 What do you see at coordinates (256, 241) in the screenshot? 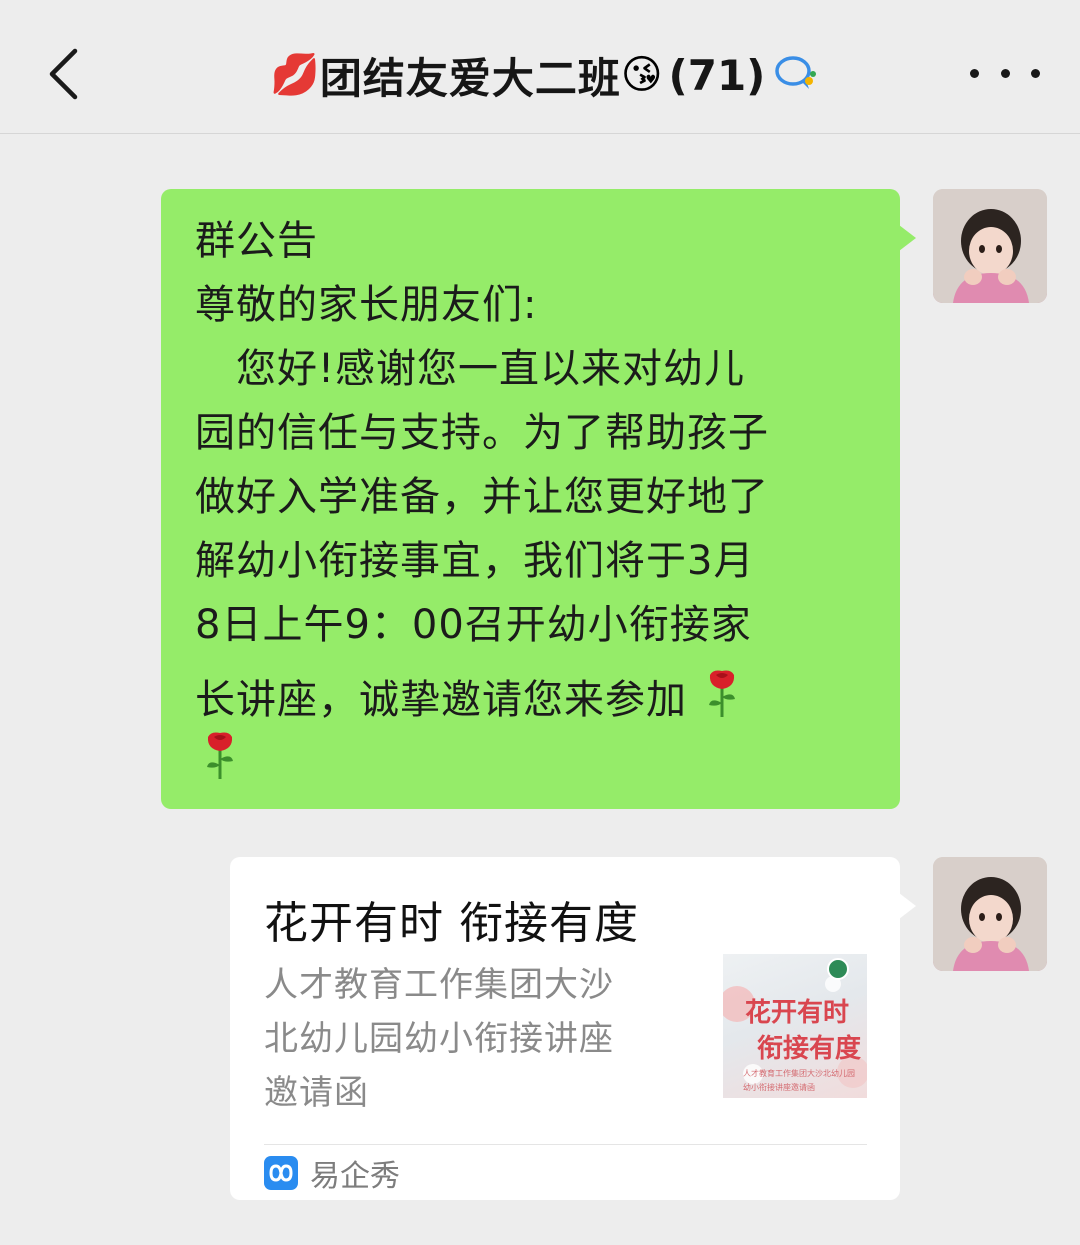
I see `message-line: 群公告` at bounding box center [256, 241].